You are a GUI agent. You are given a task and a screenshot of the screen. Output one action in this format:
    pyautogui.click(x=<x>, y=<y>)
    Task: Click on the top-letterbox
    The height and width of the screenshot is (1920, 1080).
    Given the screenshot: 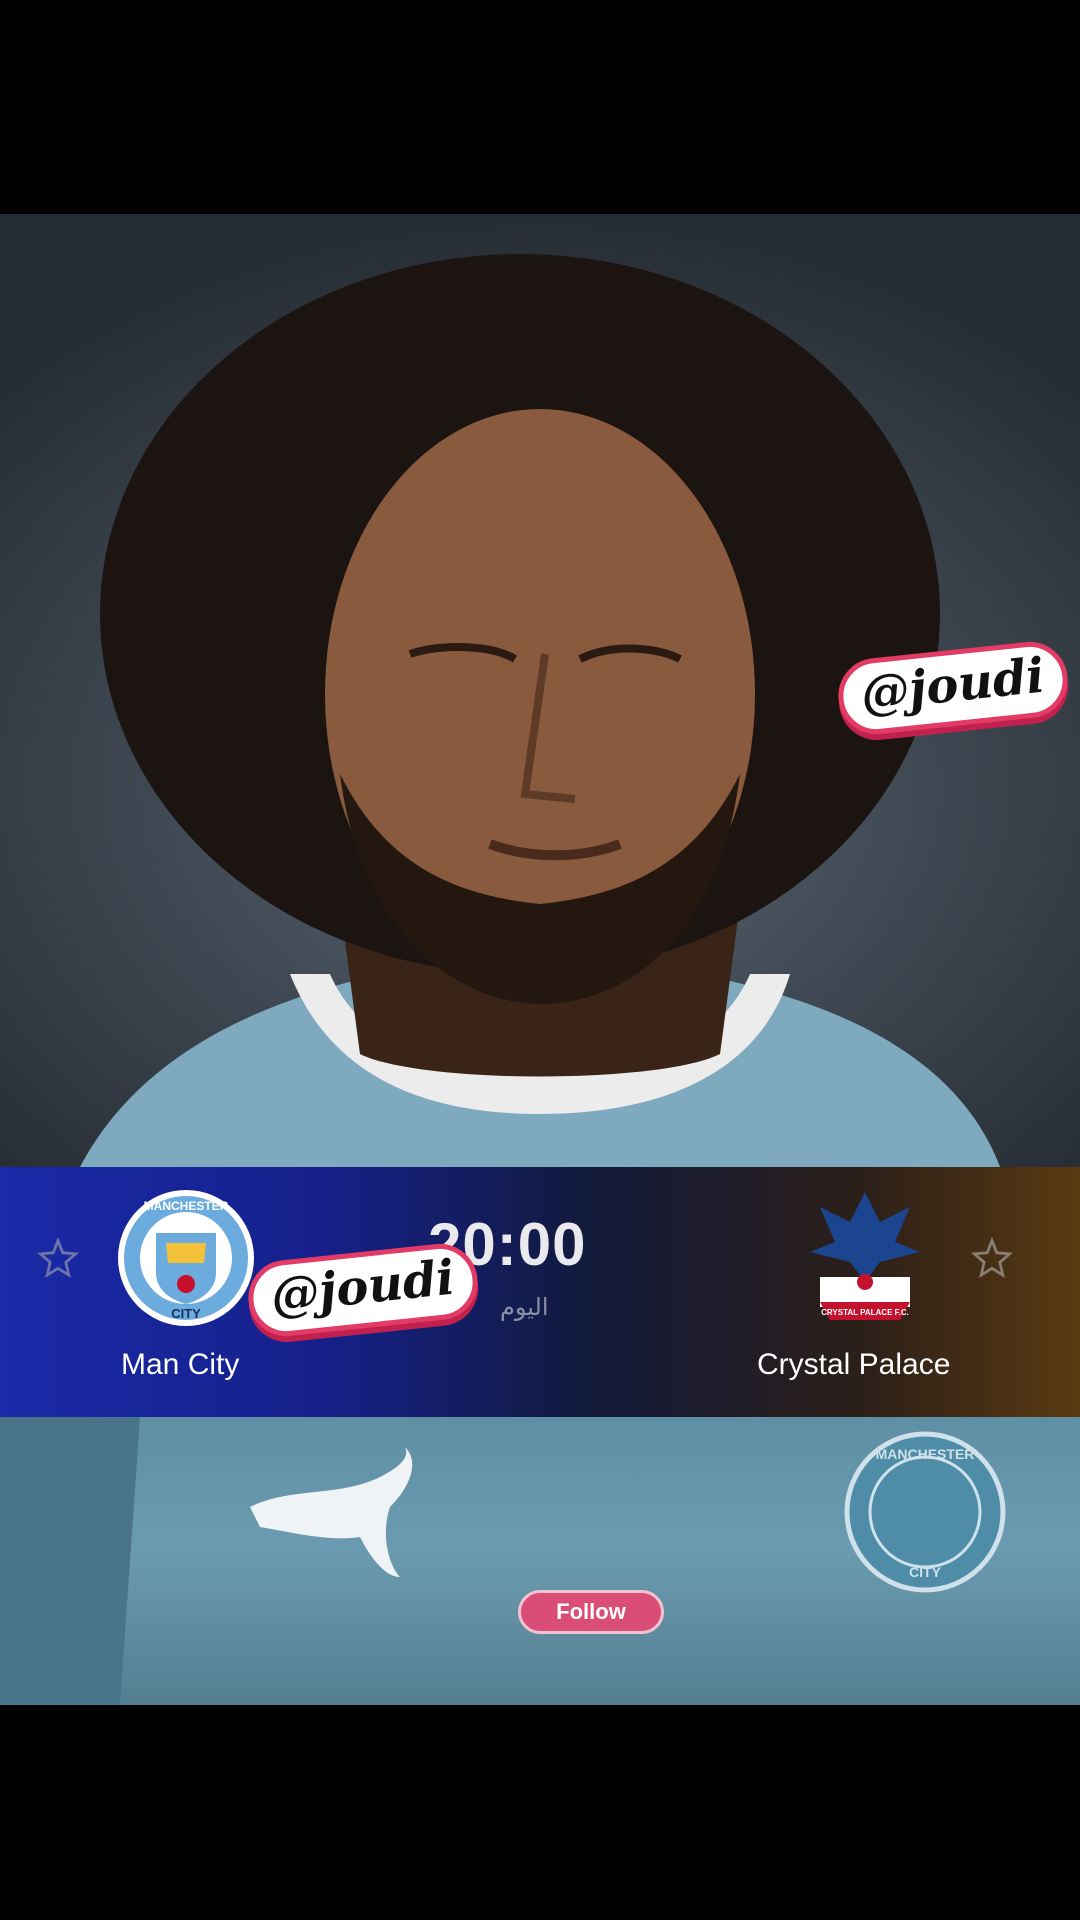 What is the action you would take?
    pyautogui.click(x=540, y=107)
    